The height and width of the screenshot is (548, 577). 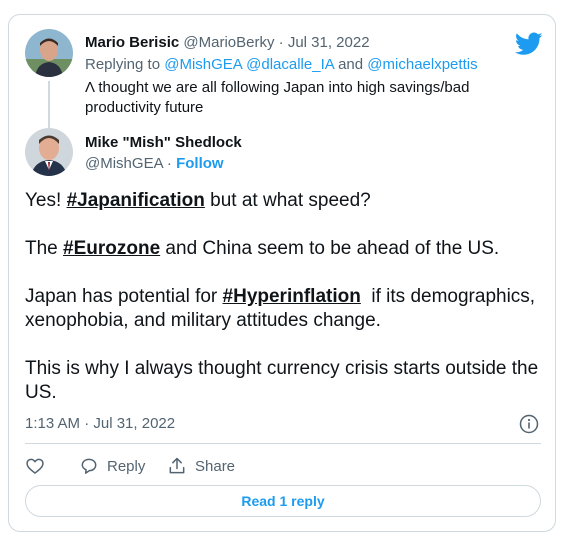 What do you see at coordinates (126, 466) in the screenshot?
I see `reply-label: Reply` at bounding box center [126, 466].